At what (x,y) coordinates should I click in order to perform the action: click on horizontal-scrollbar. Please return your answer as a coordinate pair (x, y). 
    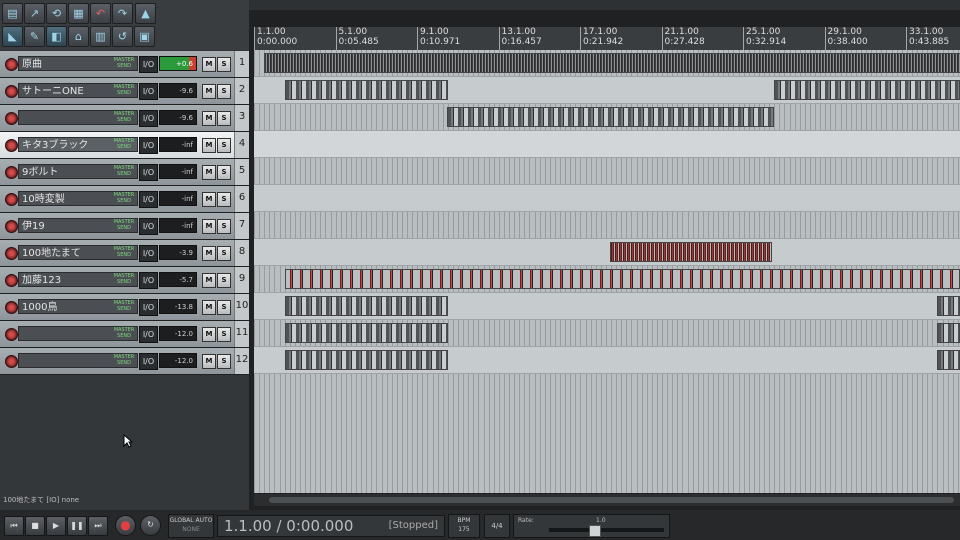
    Looking at the image, I should click on (607, 500).